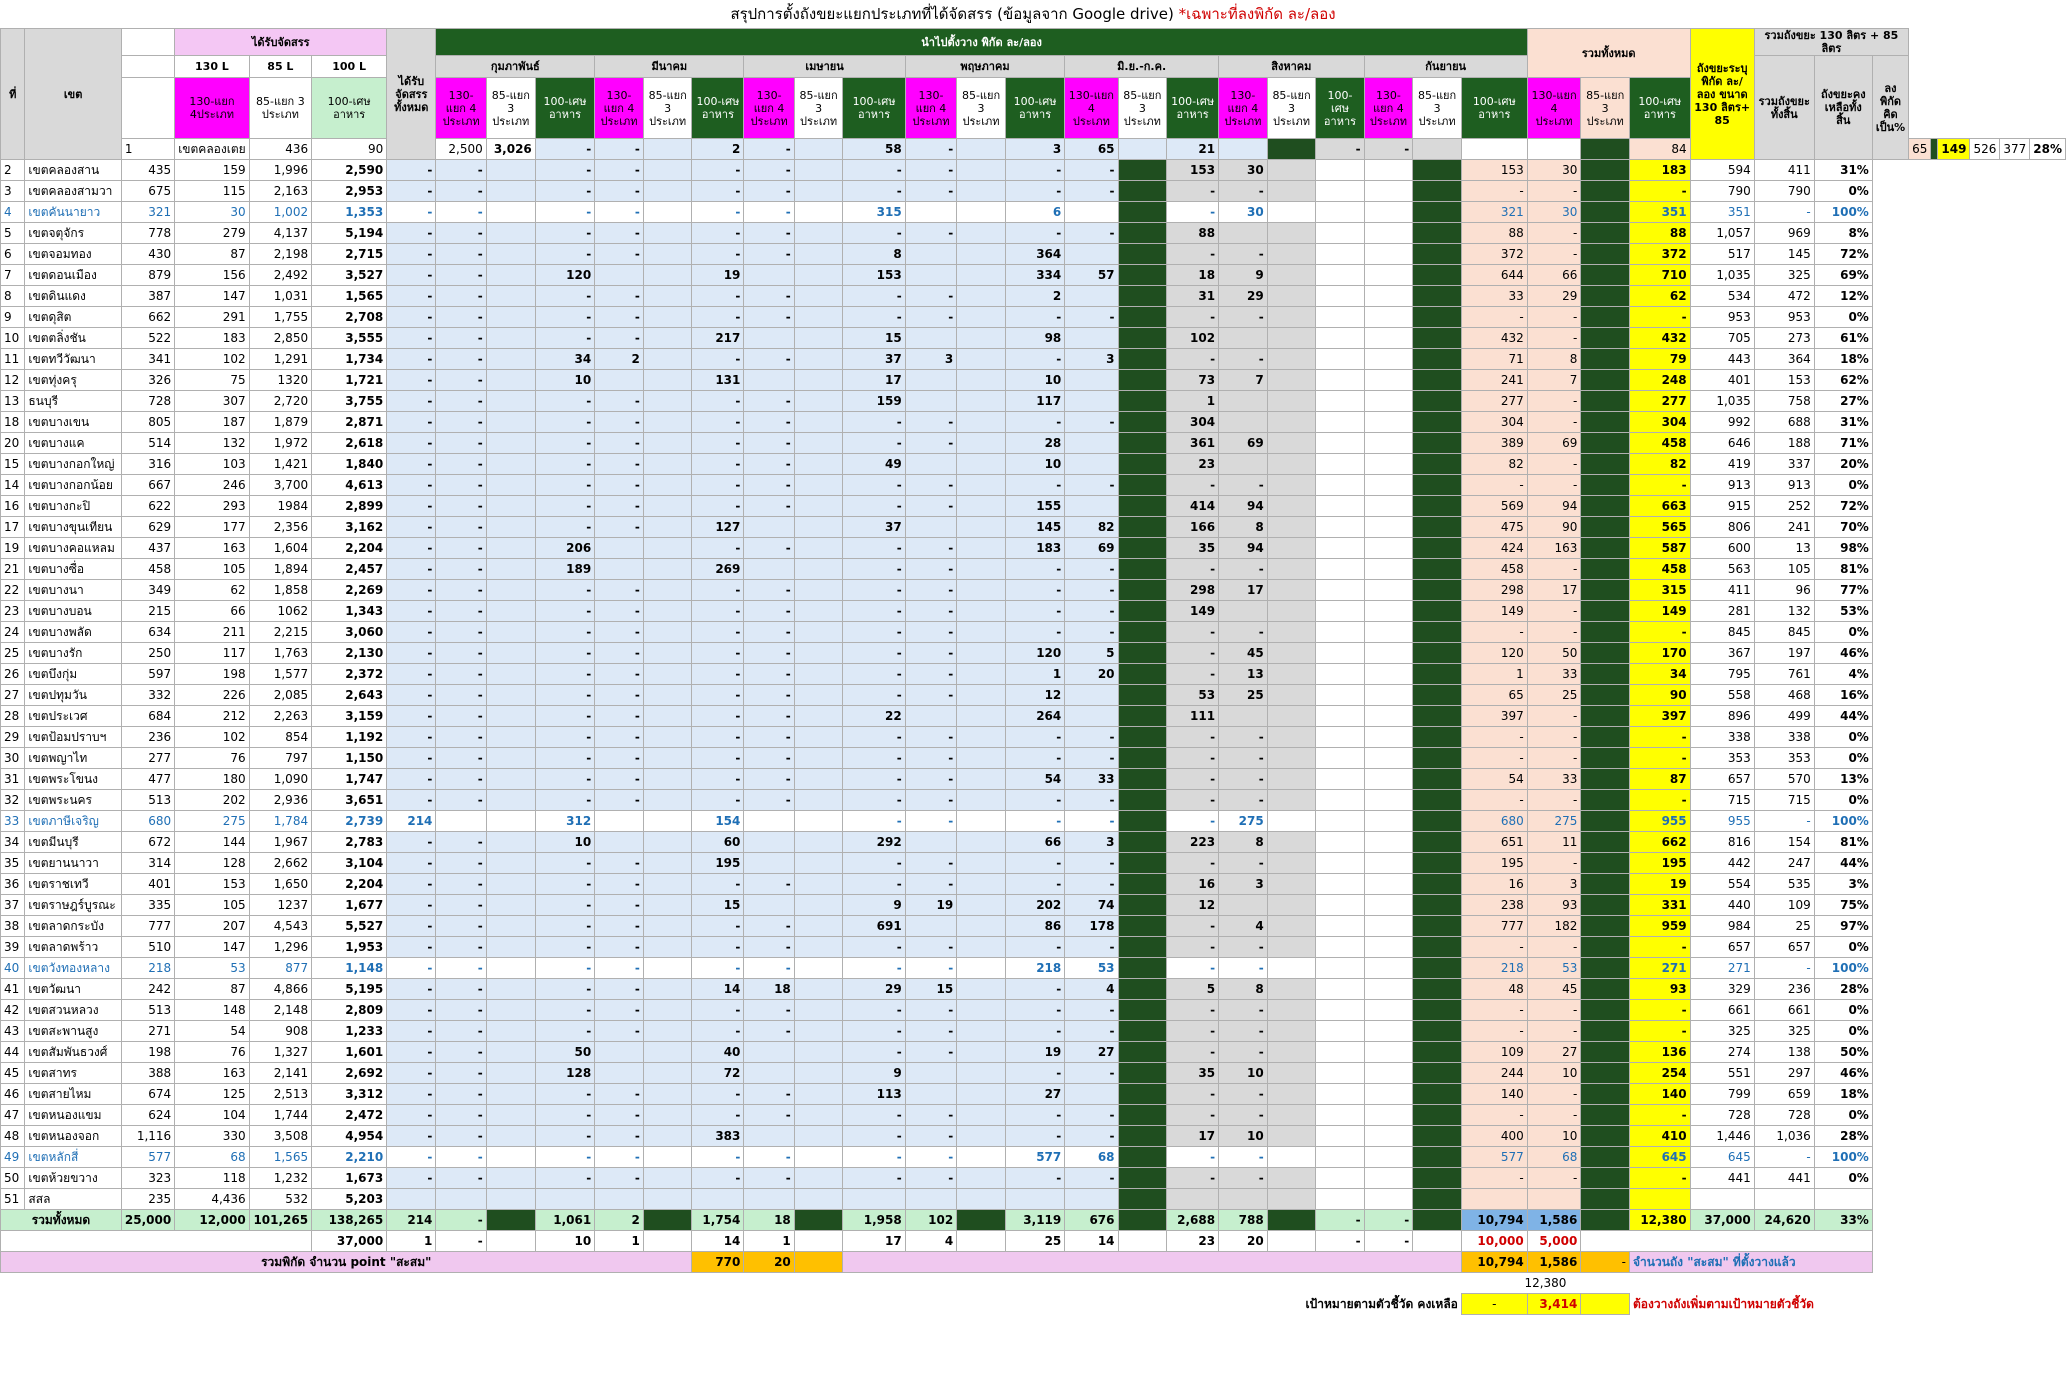  I want to click on row-received-total: 2,809, so click(349, 1010).